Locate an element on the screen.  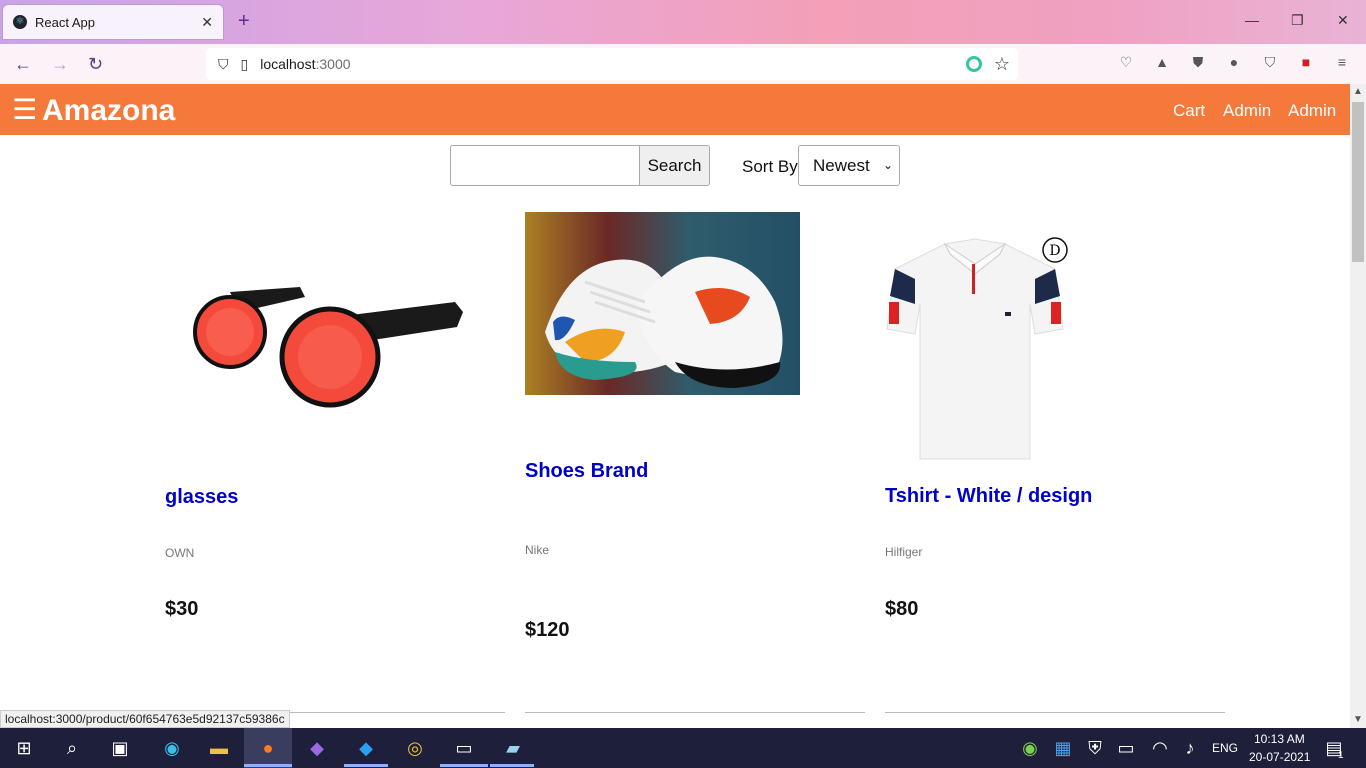
product-title-link: glasses is located at coordinates (201, 497).